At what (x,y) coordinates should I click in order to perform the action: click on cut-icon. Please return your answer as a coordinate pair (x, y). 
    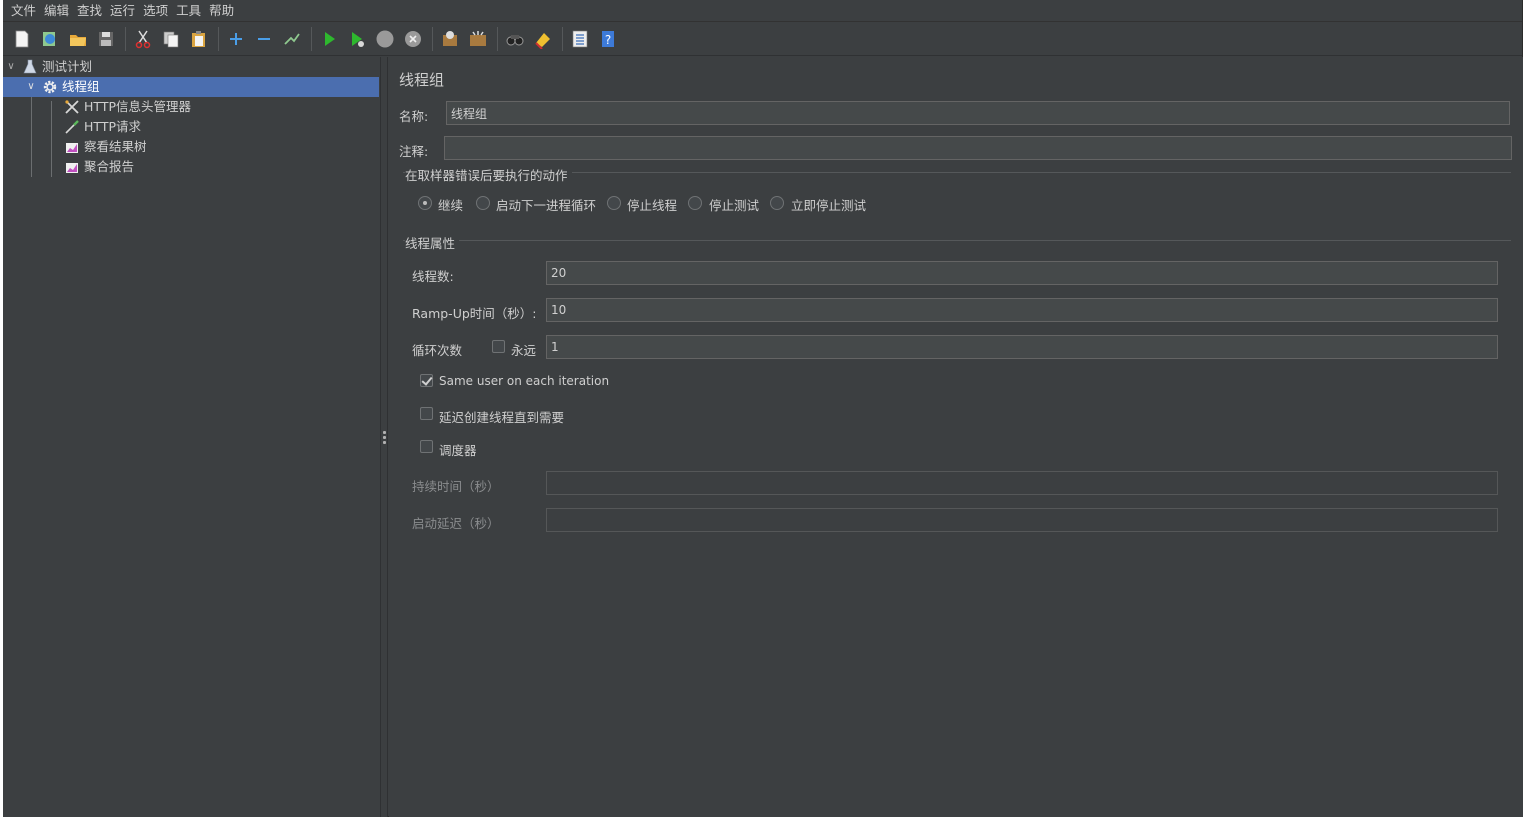
    Looking at the image, I should click on (143, 39).